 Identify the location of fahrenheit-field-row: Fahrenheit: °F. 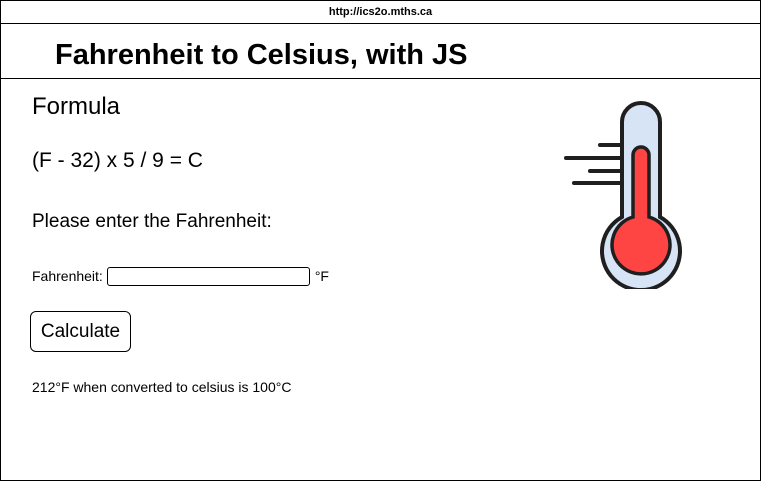
(180, 276).